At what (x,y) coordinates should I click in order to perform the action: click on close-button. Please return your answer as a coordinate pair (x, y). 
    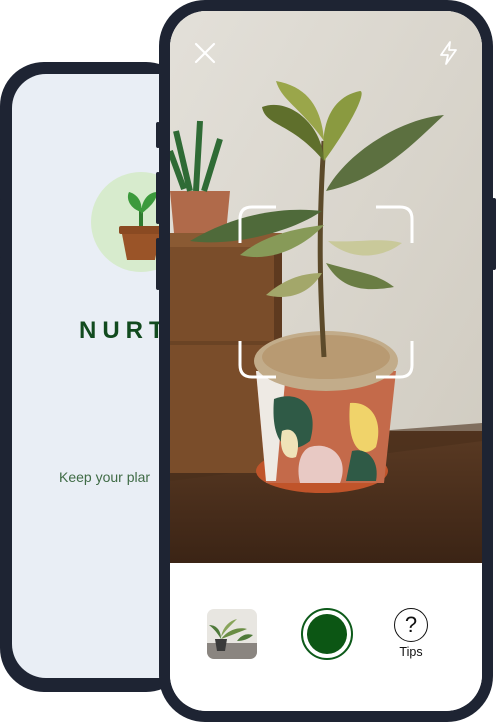
    Looking at the image, I should click on (205, 53).